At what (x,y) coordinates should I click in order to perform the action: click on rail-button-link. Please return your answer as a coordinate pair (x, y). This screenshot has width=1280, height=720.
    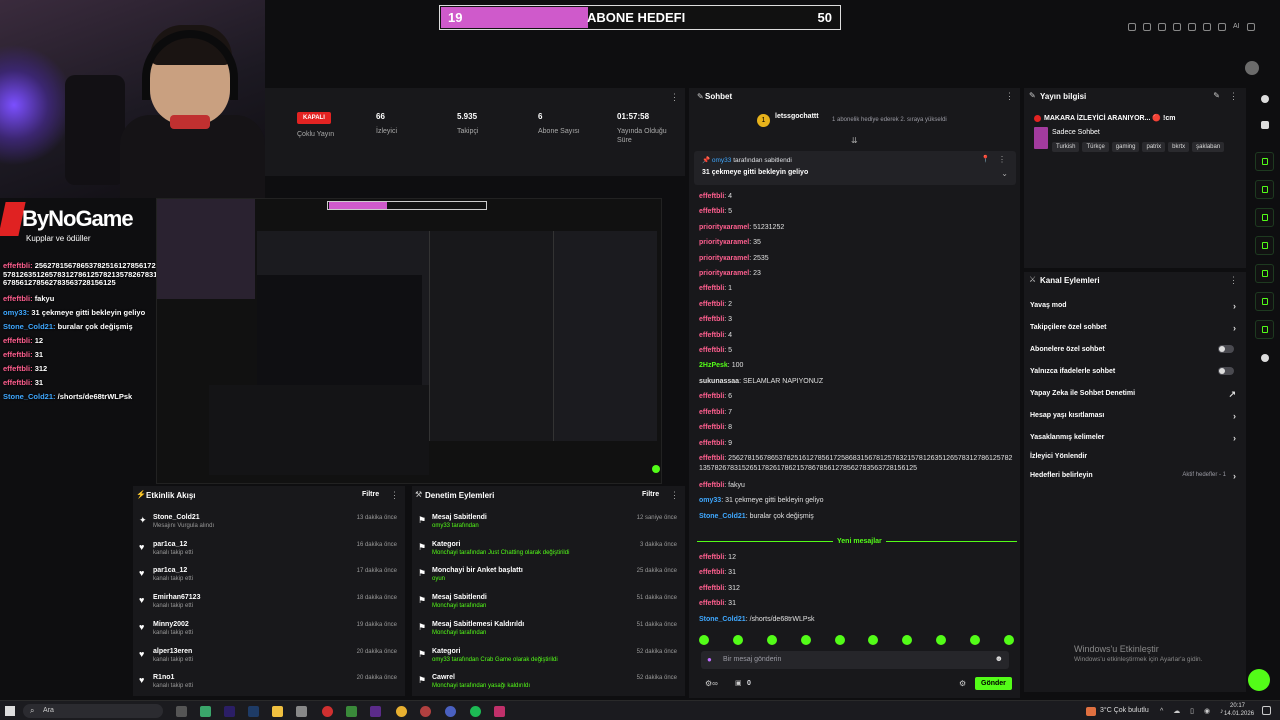
    Looking at the image, I should click on (1264, 273).